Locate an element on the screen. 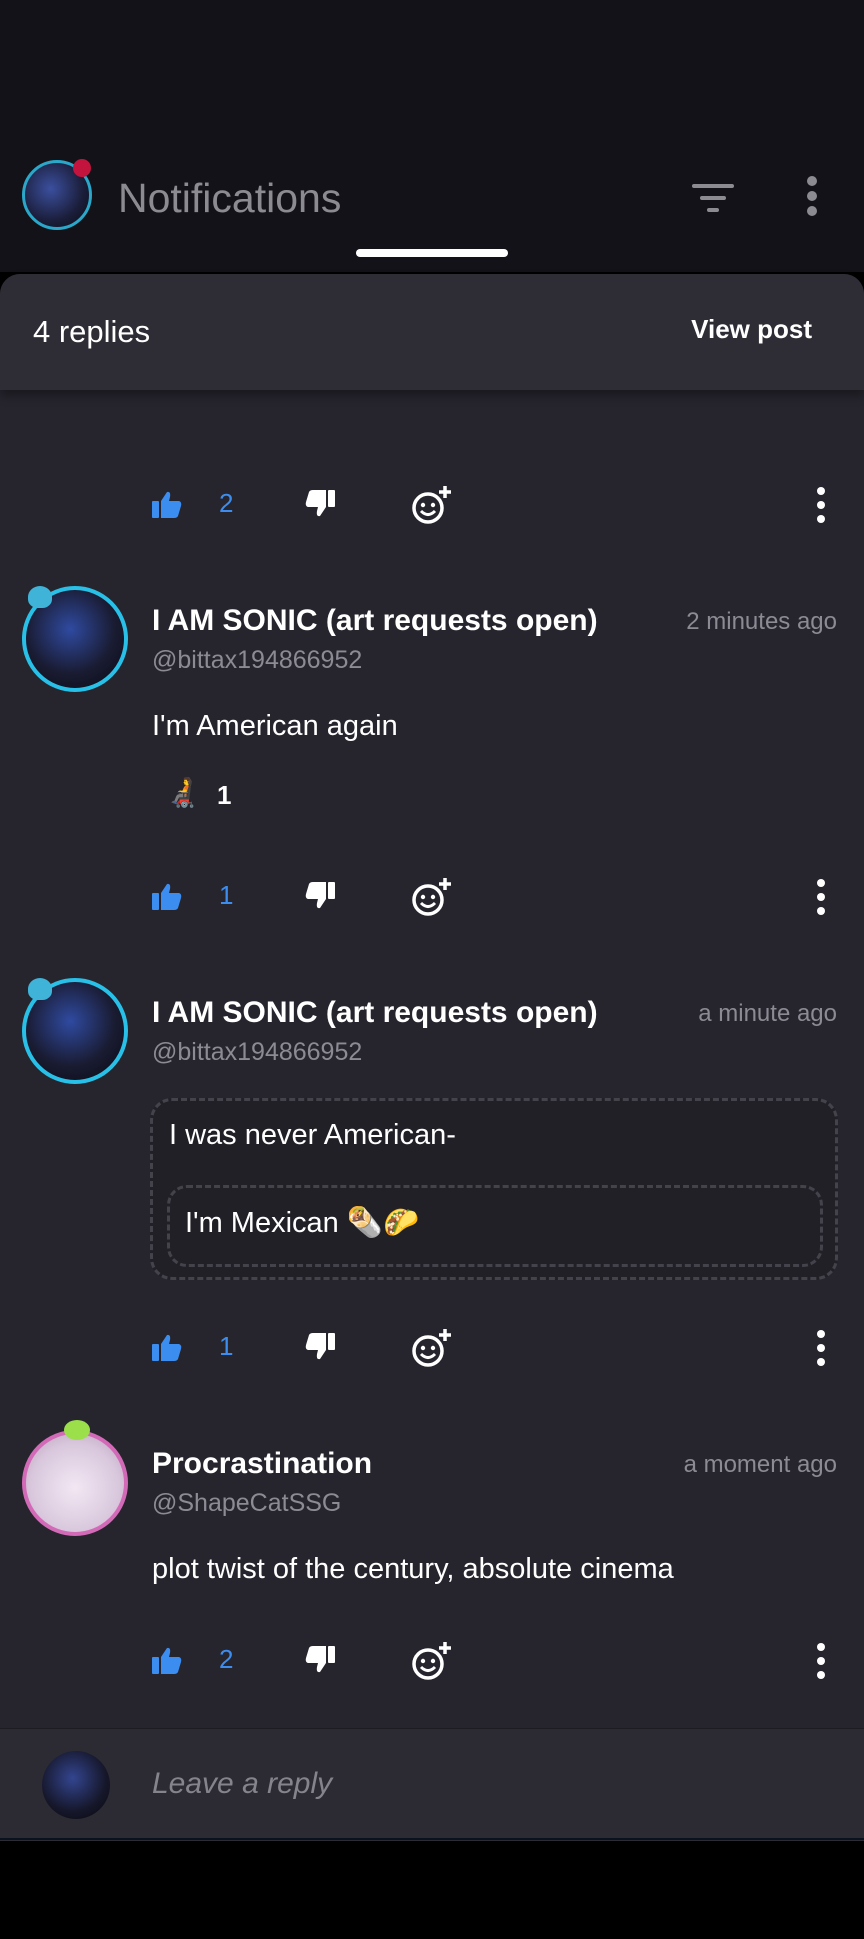 This screenshot has width=864, height=1939. sheet-drag-handle is located at coordinates (432, 253).